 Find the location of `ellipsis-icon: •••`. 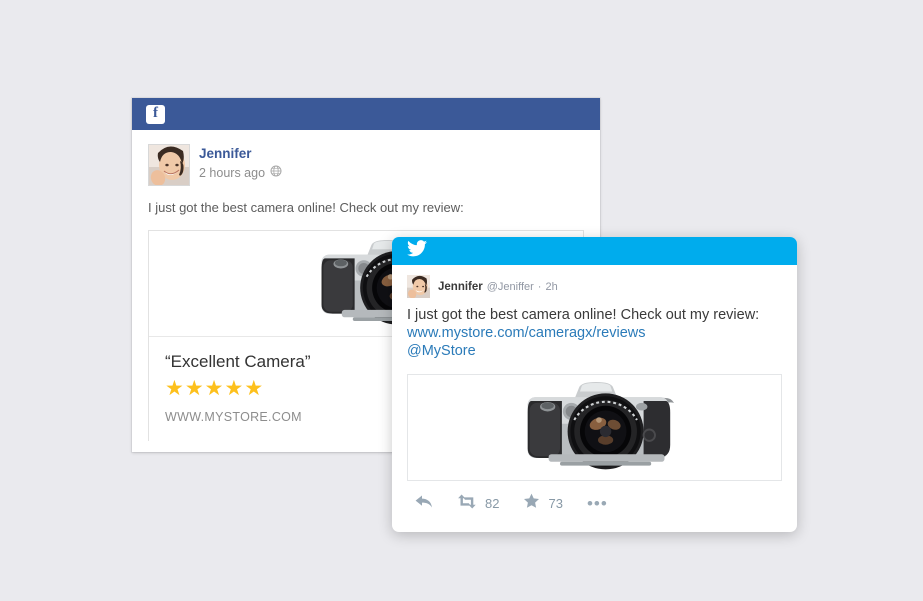

ellipsis-icon: ••• is located at coordinates (597, 503).